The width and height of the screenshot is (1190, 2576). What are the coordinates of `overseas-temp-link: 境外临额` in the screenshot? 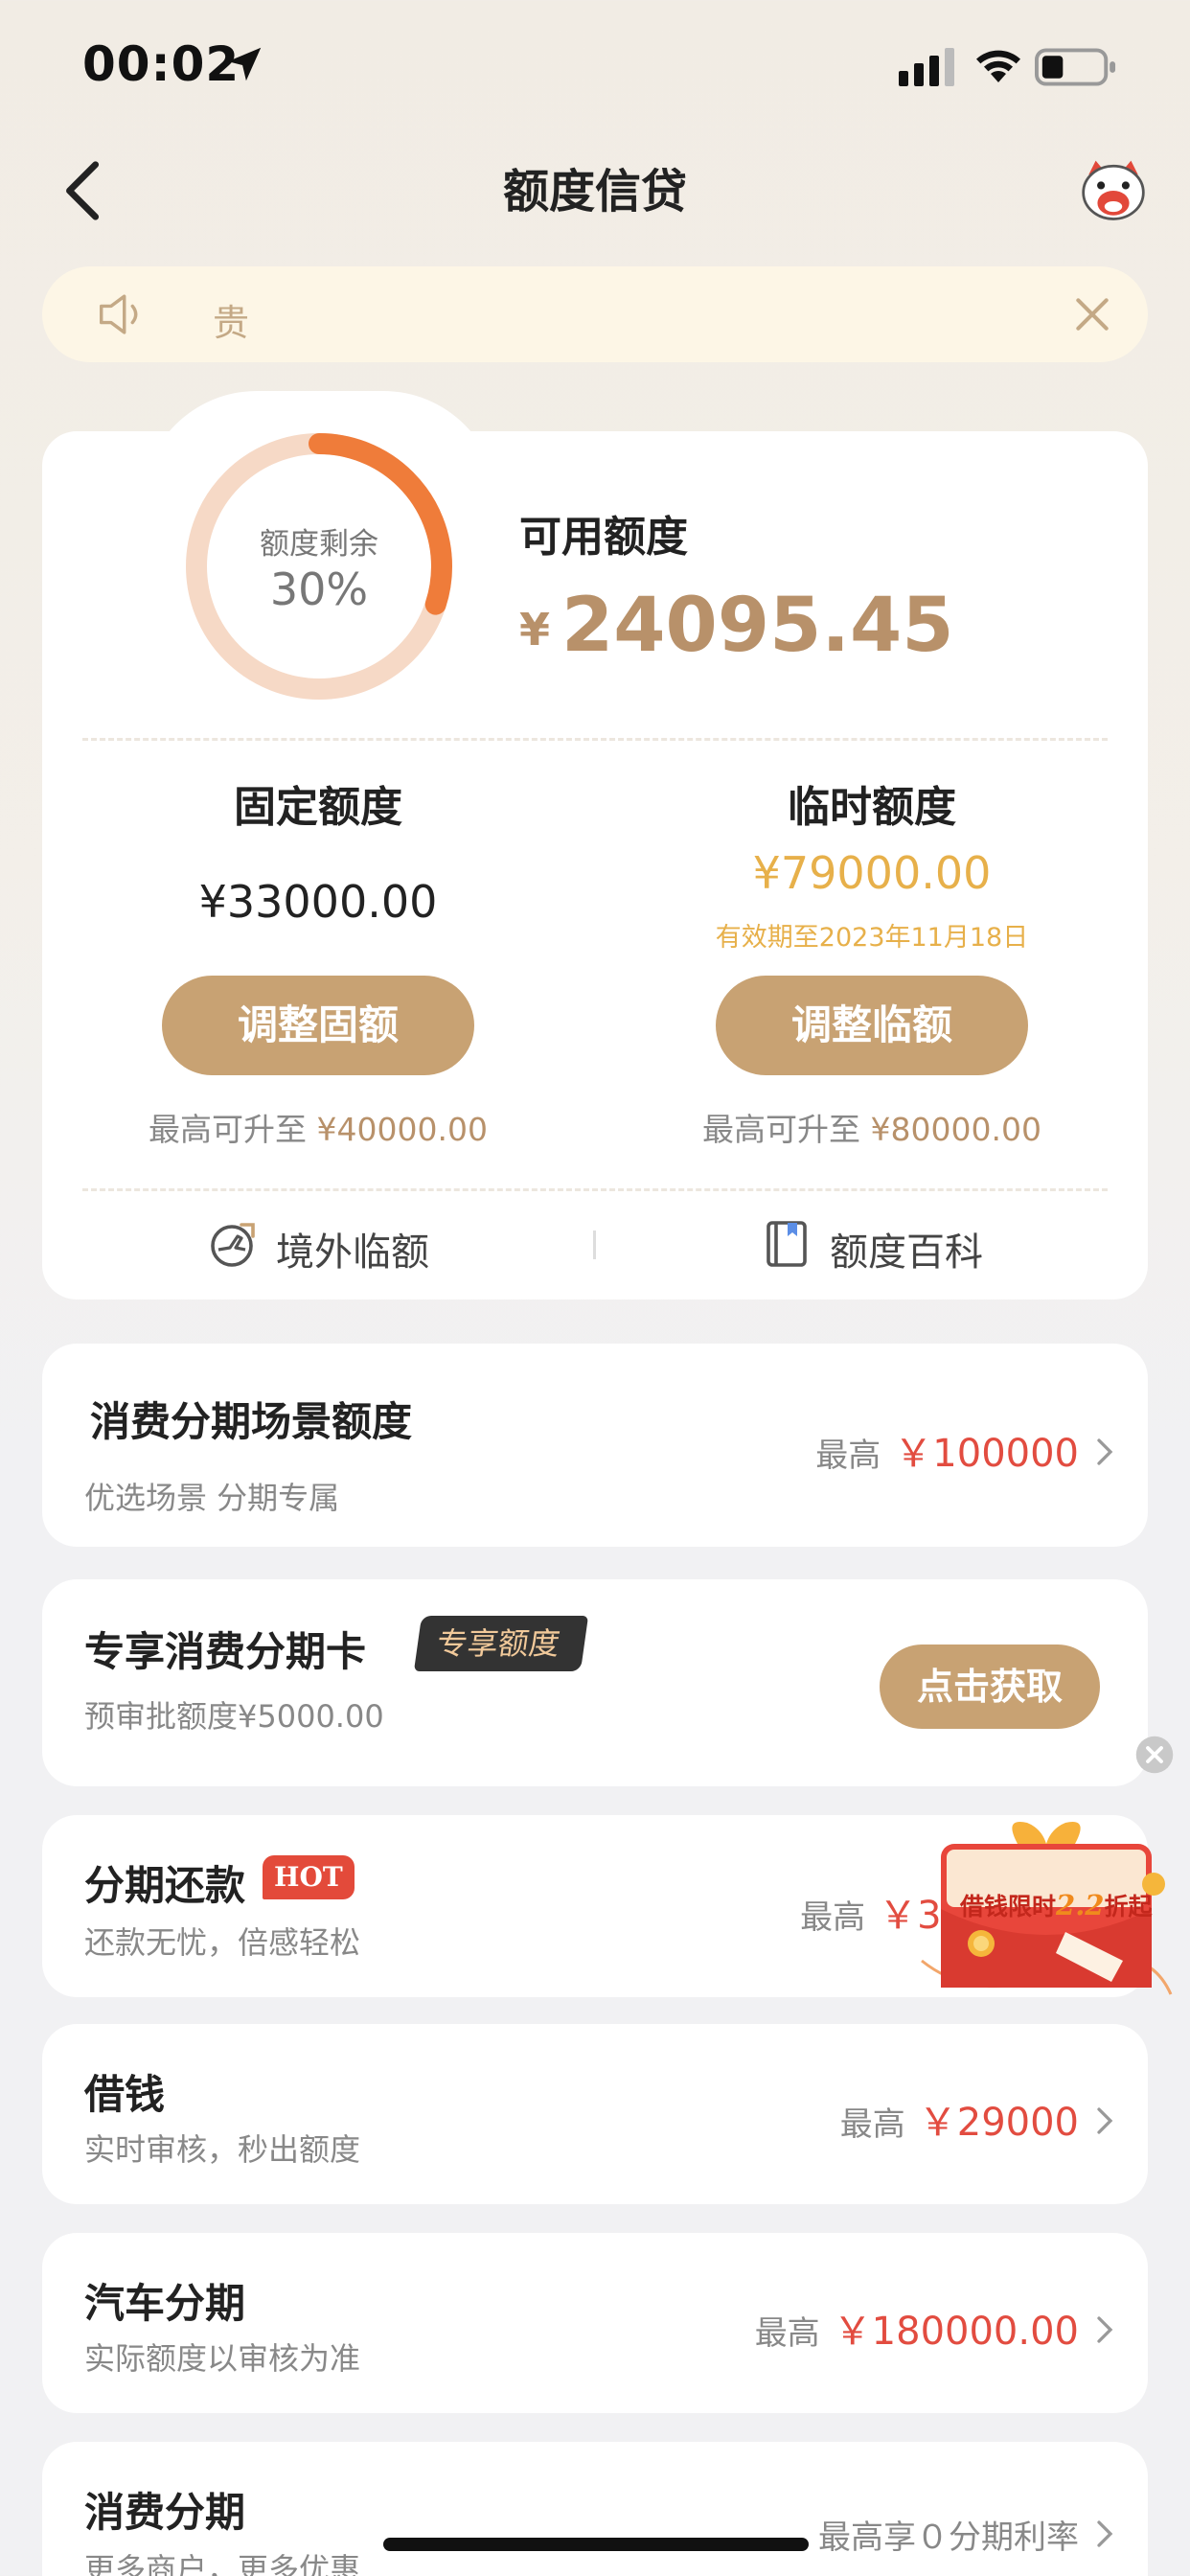 It's located at (332, 1245).